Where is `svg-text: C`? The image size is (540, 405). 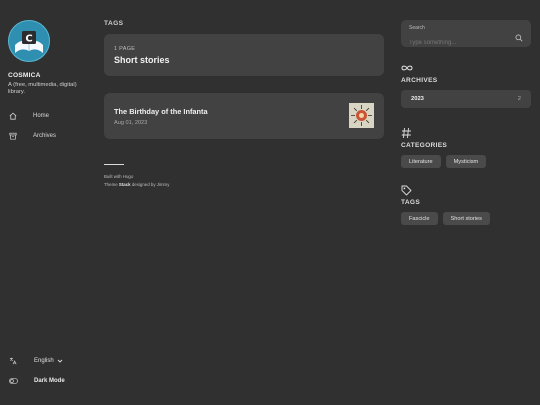 svg-text: C is located at coordinates (28, 39).